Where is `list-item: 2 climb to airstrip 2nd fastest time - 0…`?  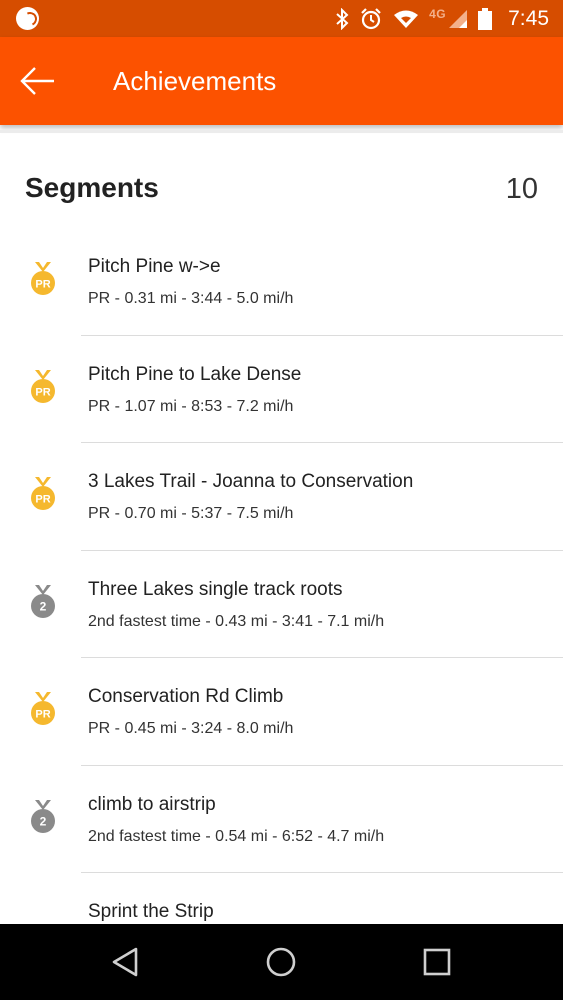 list-item: 2 climb to airstrip 2nd fastest time - 0… is located at coordinates (281, 819).